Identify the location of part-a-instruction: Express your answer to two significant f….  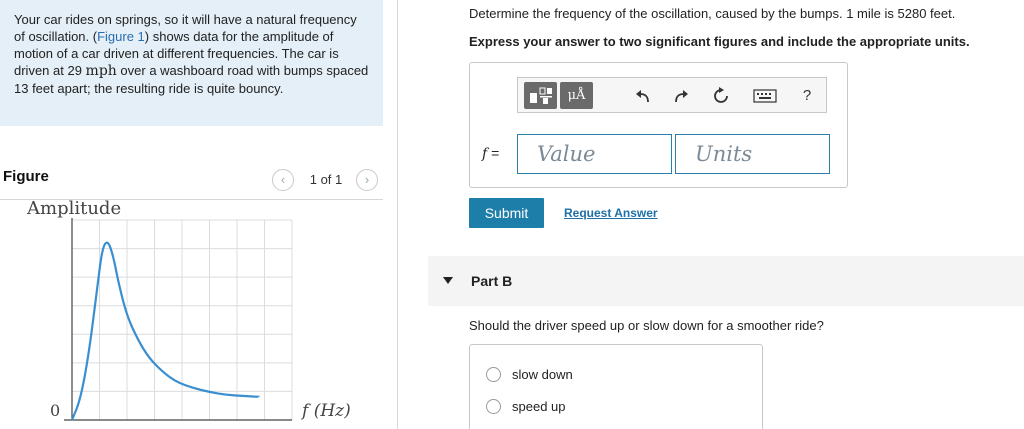
(719, 41).